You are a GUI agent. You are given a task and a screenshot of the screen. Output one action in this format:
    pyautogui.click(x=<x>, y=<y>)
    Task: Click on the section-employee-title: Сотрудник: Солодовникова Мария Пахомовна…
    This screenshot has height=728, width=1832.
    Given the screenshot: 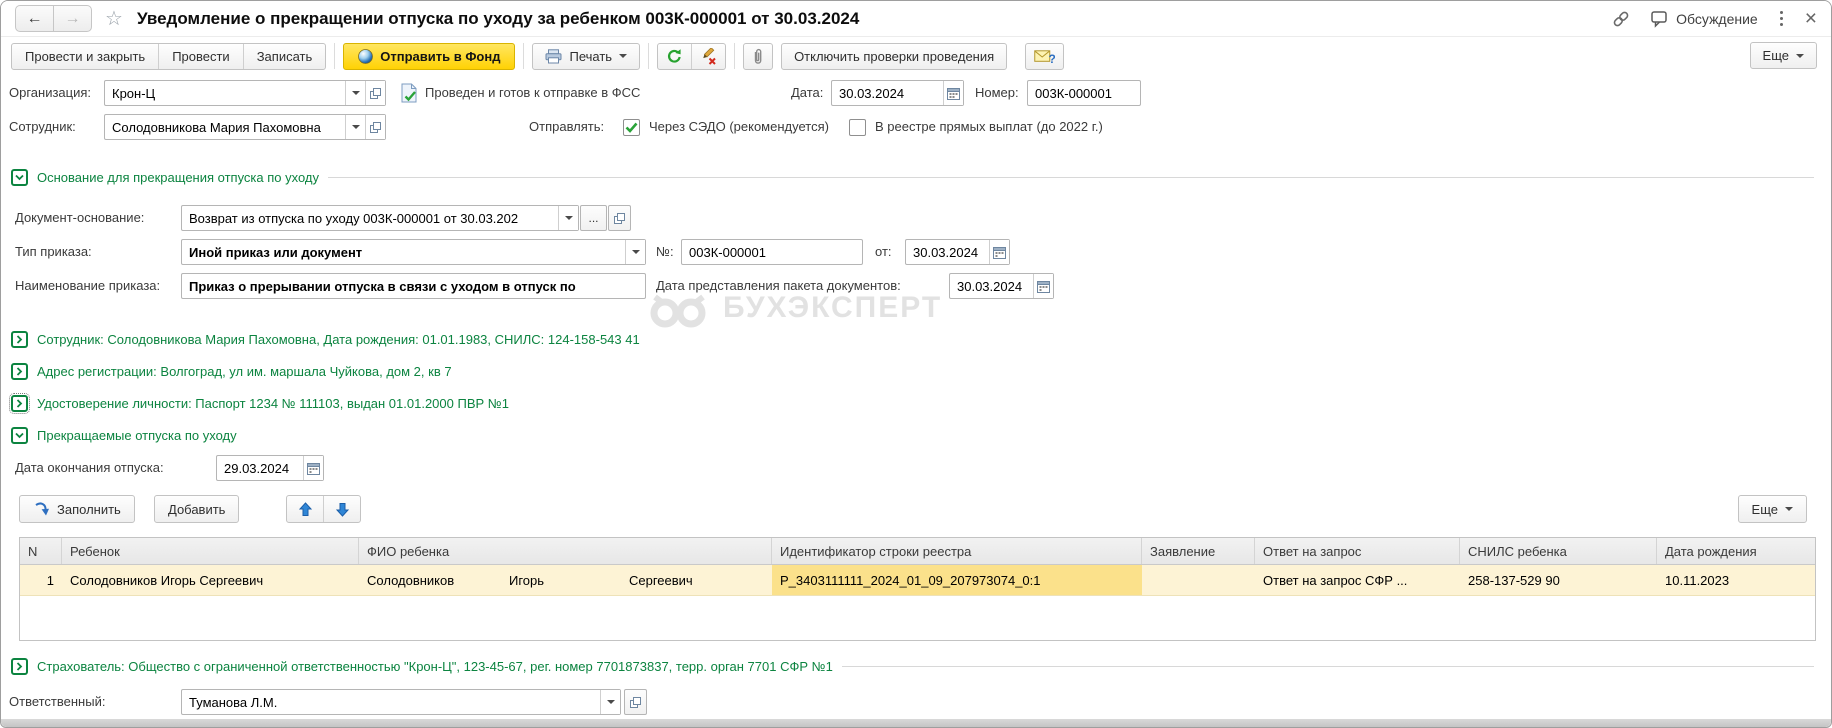 What is the action you would take?
    pyautogui.click(x=338, y=339)
    